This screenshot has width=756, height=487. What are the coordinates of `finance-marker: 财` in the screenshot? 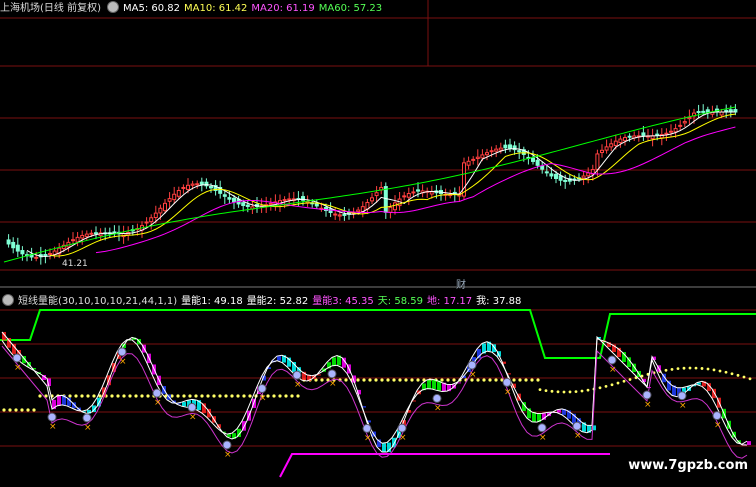 It's located at (461, 283).